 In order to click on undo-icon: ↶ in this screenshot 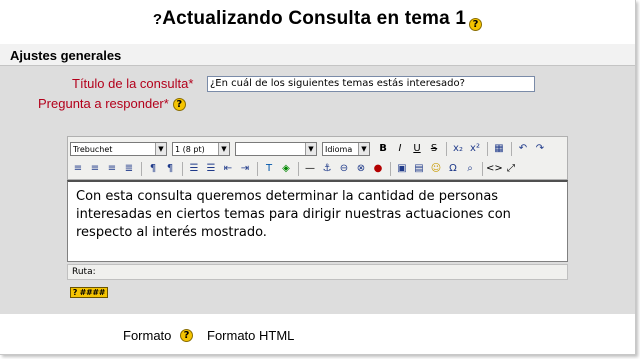, I will do `click(523, 149)`.